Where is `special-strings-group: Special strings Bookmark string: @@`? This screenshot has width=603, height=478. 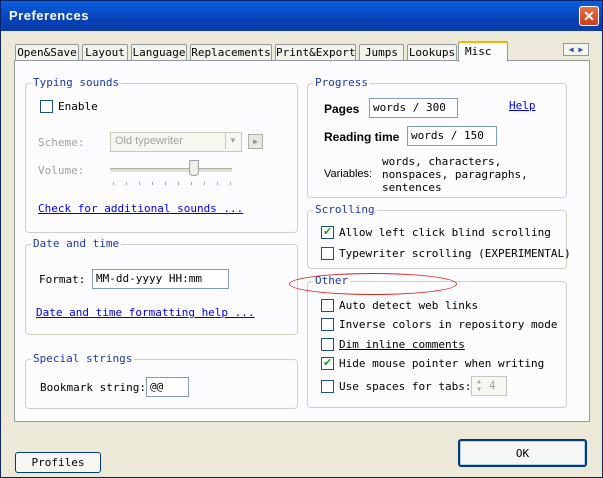
special-strings-group: Special strings Bookmark string: @@ is located at coordinates (161, 380).